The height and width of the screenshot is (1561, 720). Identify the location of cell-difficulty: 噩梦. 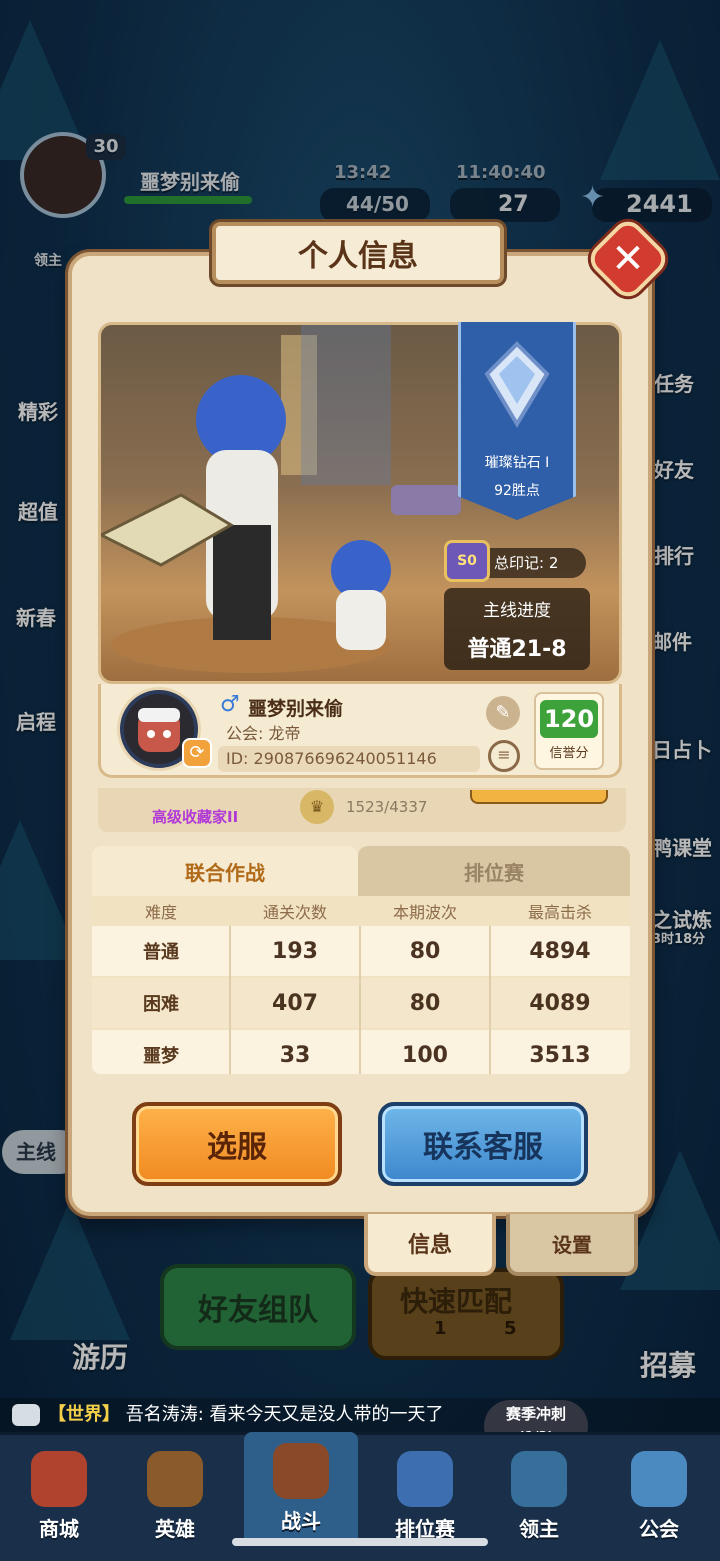
(161, 1056).